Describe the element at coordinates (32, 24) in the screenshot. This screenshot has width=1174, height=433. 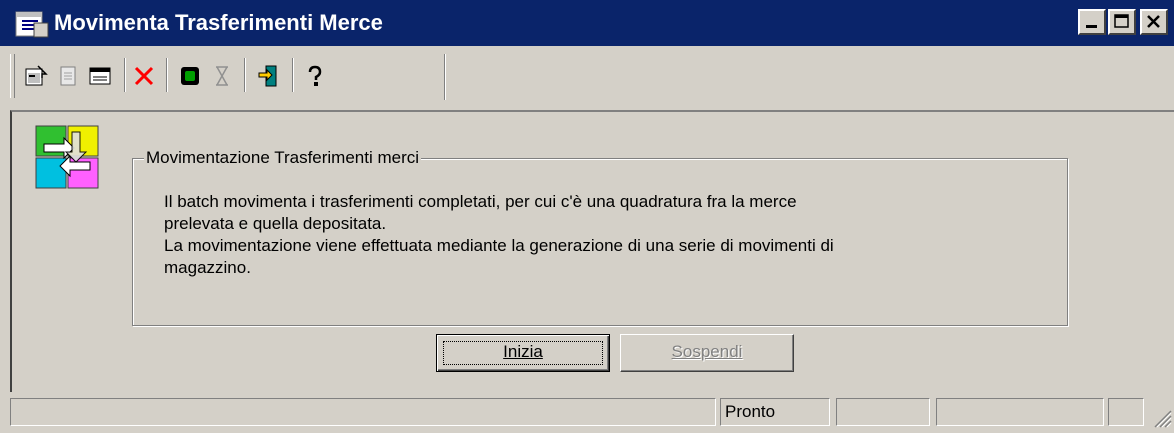
I see `app-icon` at that location.